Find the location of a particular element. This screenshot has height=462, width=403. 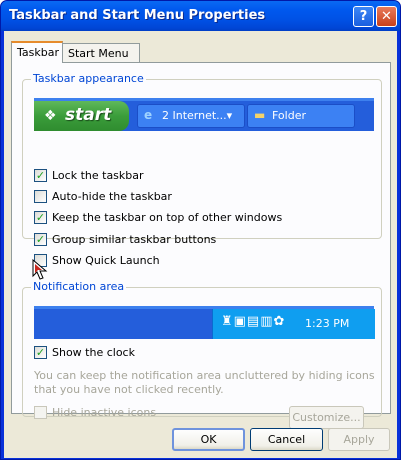

taskbar-item-internet: e 2 Internet...▾ is located at coordinates (191, 116).